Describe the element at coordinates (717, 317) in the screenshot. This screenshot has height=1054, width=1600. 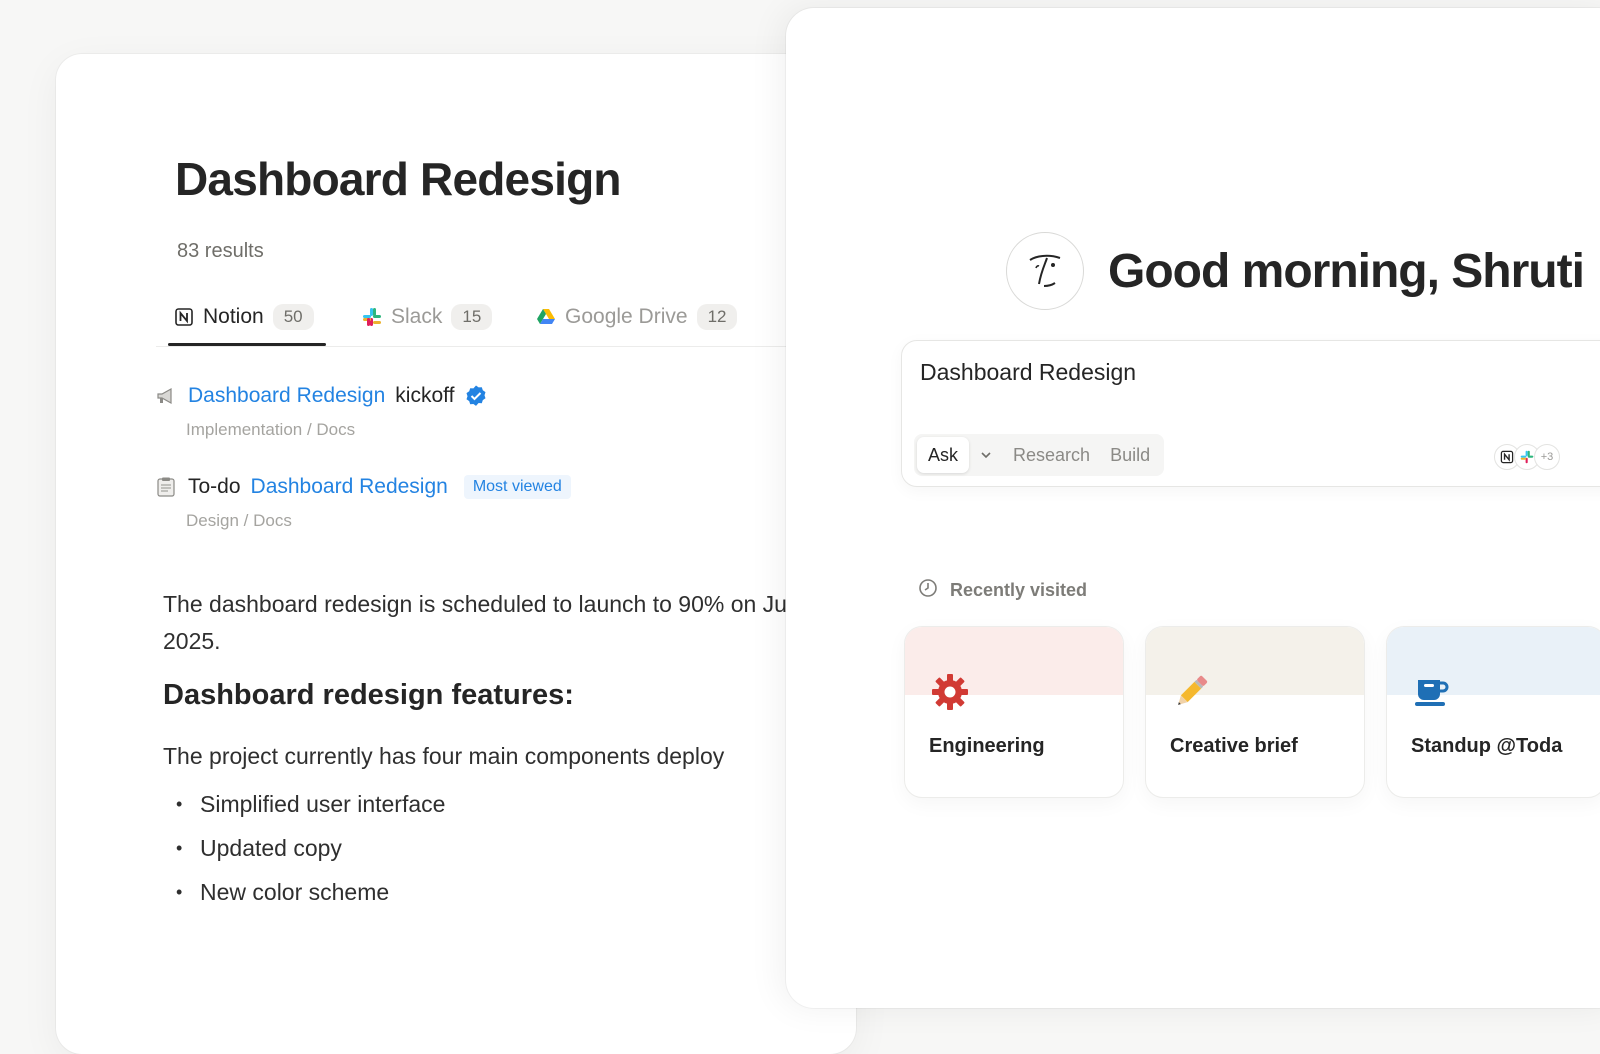
I see `tab-count: 12` at that location.